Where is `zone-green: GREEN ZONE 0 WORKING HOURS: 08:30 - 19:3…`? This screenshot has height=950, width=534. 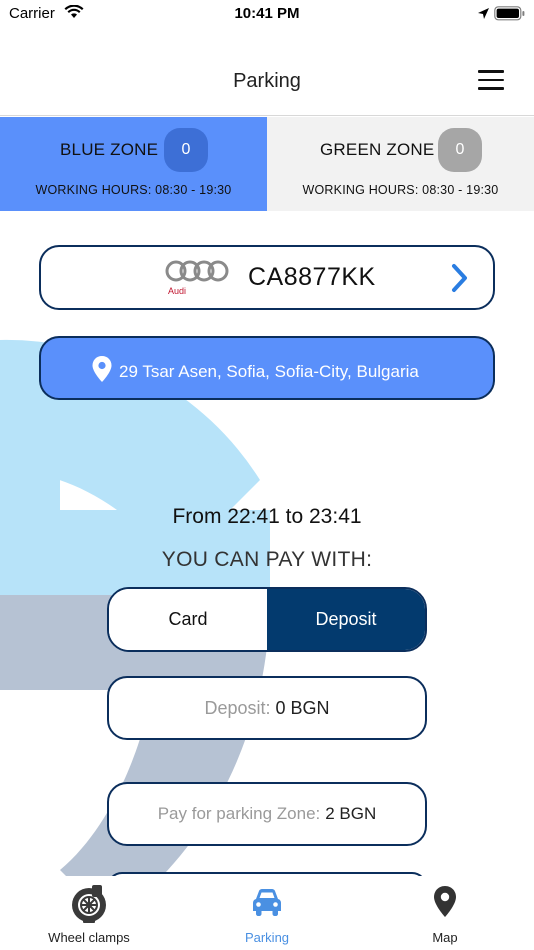 zone-green: GREEN ZONE 0 WORKING HOURS: 08:30 - 19:3… is located at coordinates (400, 164).